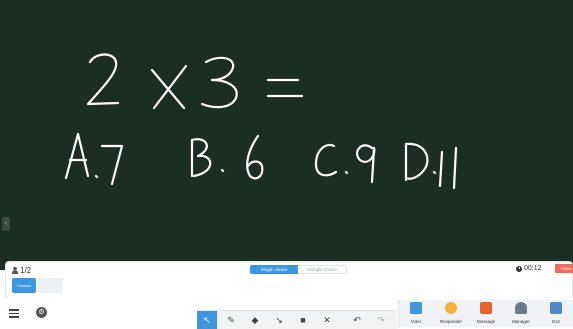 The width and height of the screenshot is (573, 329). Describe the element at coordinates (15, 270) in the screenshot. I see `person-icon` at that location.